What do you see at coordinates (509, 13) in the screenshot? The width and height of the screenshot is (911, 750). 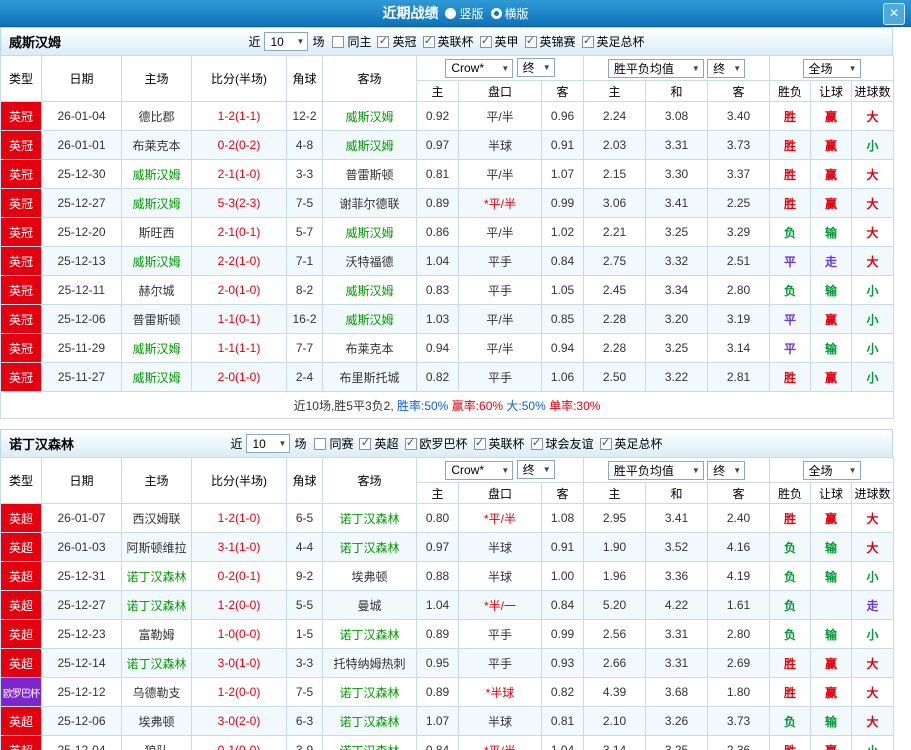 I see `radio-horizontal-layout: 横版` at bounding box center [509, 13].